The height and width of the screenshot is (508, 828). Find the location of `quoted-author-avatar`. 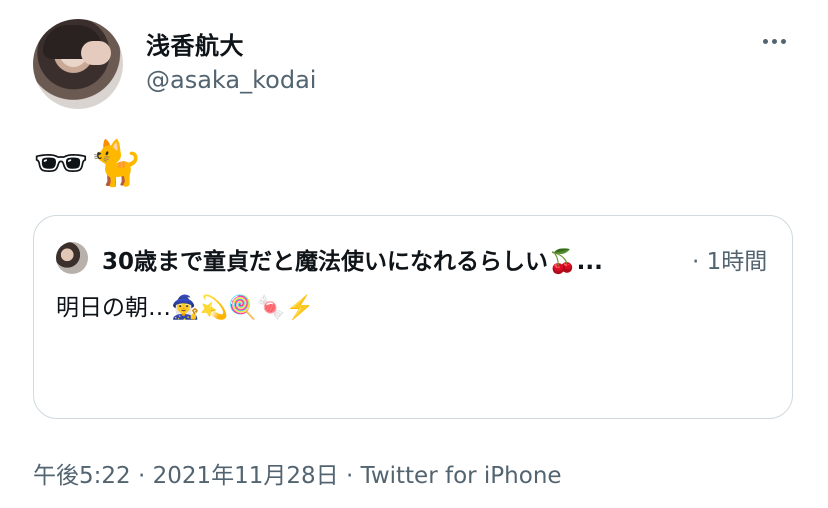

quoted-author-avatar is located at coordinates (72, 258).